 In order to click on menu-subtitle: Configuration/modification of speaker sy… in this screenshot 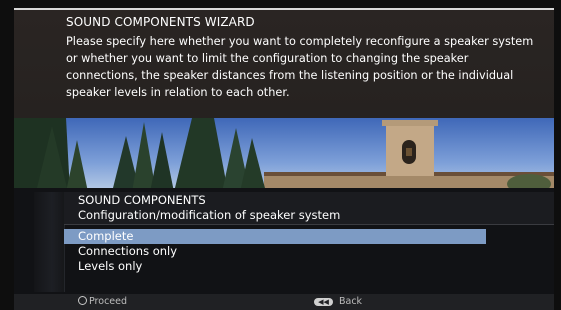, I will do `click(209, 215)`.